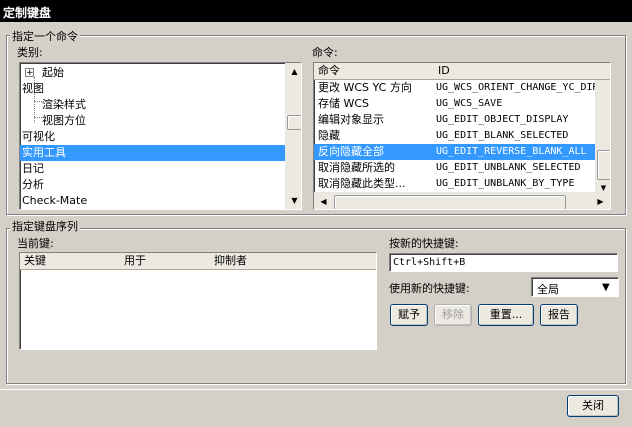 The height and width of the screenshot is (427, 632). What do you see at coordinates (152, 169) in the screenshot?
I see `category-item-journal: 日记` at bounding box center [152, 169].